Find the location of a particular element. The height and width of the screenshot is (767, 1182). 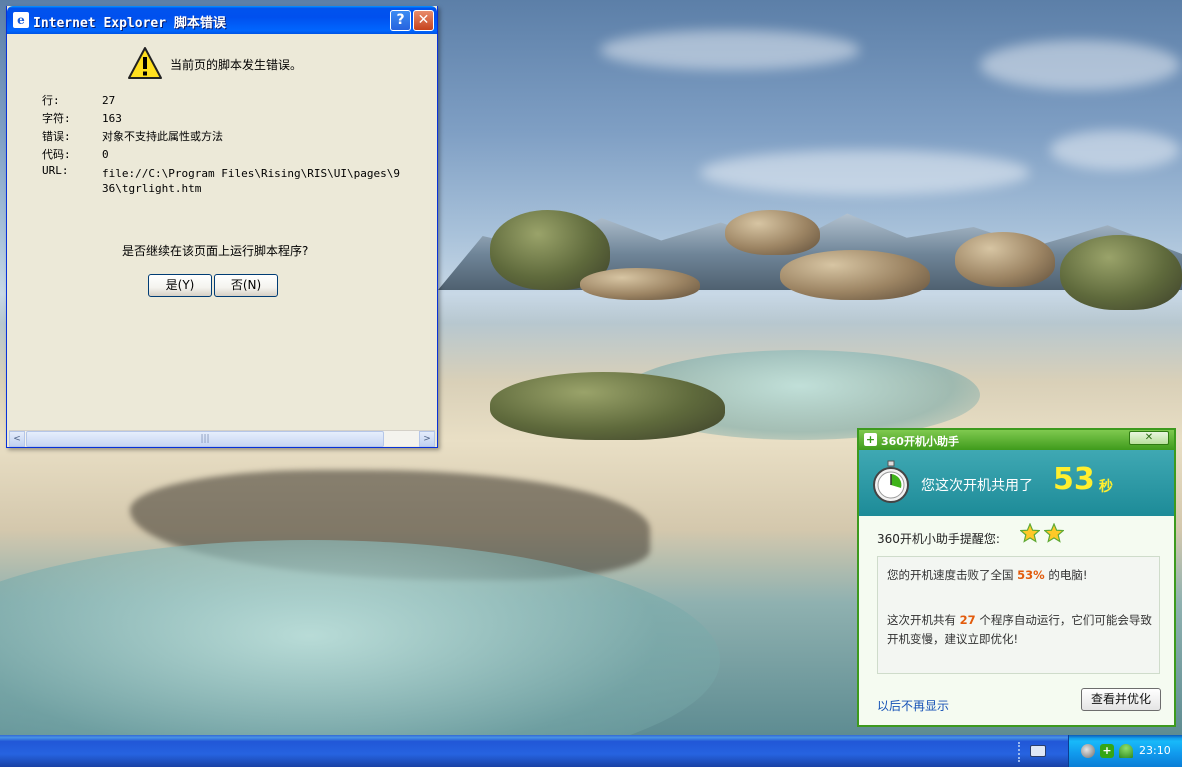

horizontal-scrollbar: < ||| > is located at coordinates (222, 438).